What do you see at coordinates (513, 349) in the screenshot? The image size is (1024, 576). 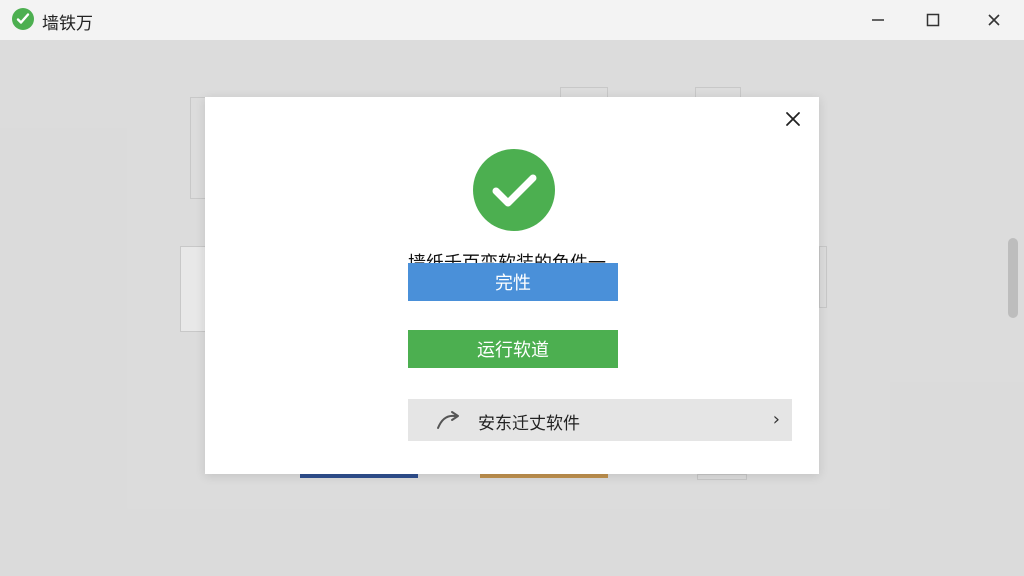 I see `run-button: 运行软道` at bounding box center [513, 349].